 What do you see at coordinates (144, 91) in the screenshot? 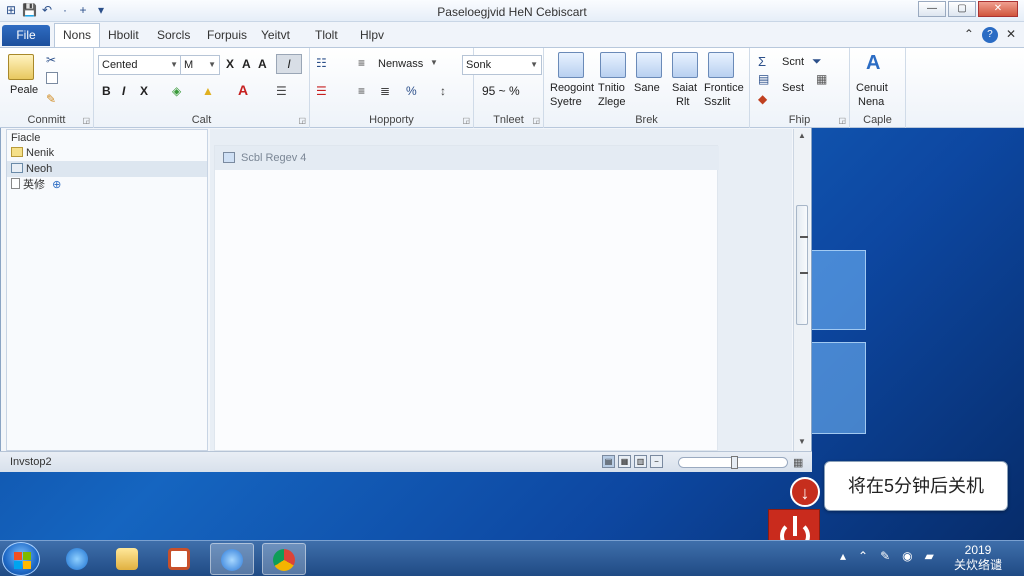
I see `strikethrough-button: X` at bounding box center [144, 91].